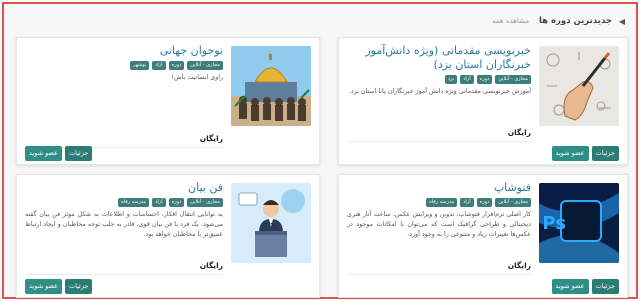 The height and width of the screenshot is (301, 640). I want to click on photoshop-logo-icon: Ps, so click(579, 223).